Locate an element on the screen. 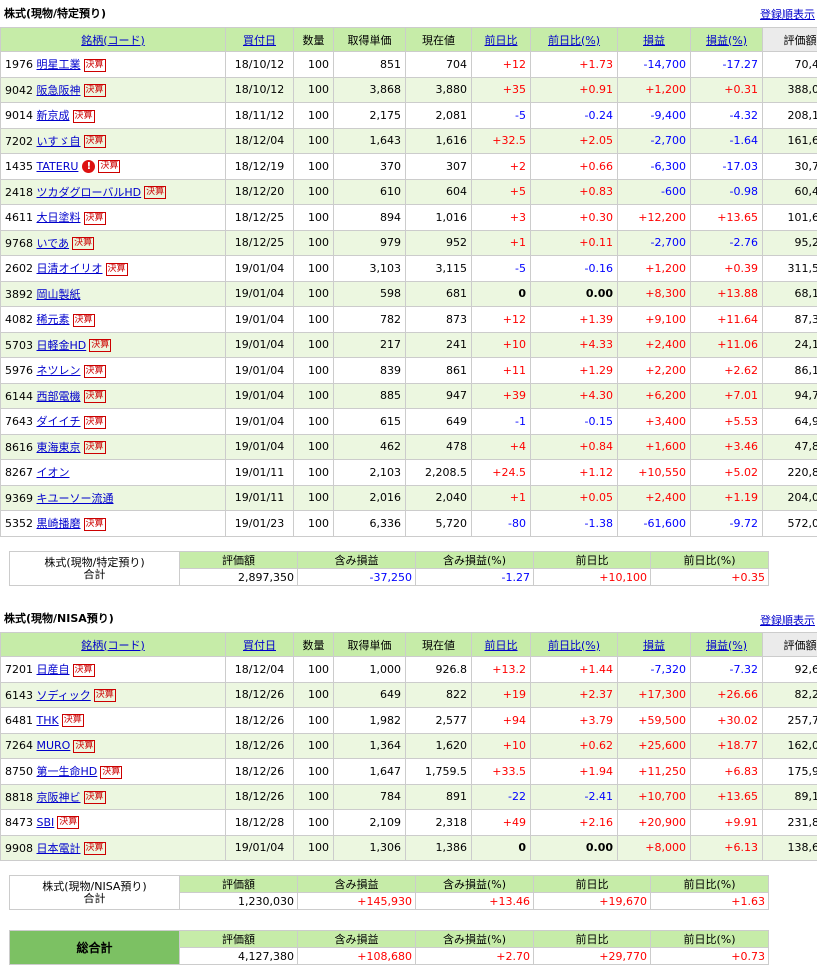 The image size is (817, 975). alert-icon: ! is located at coordinates (89, 166).